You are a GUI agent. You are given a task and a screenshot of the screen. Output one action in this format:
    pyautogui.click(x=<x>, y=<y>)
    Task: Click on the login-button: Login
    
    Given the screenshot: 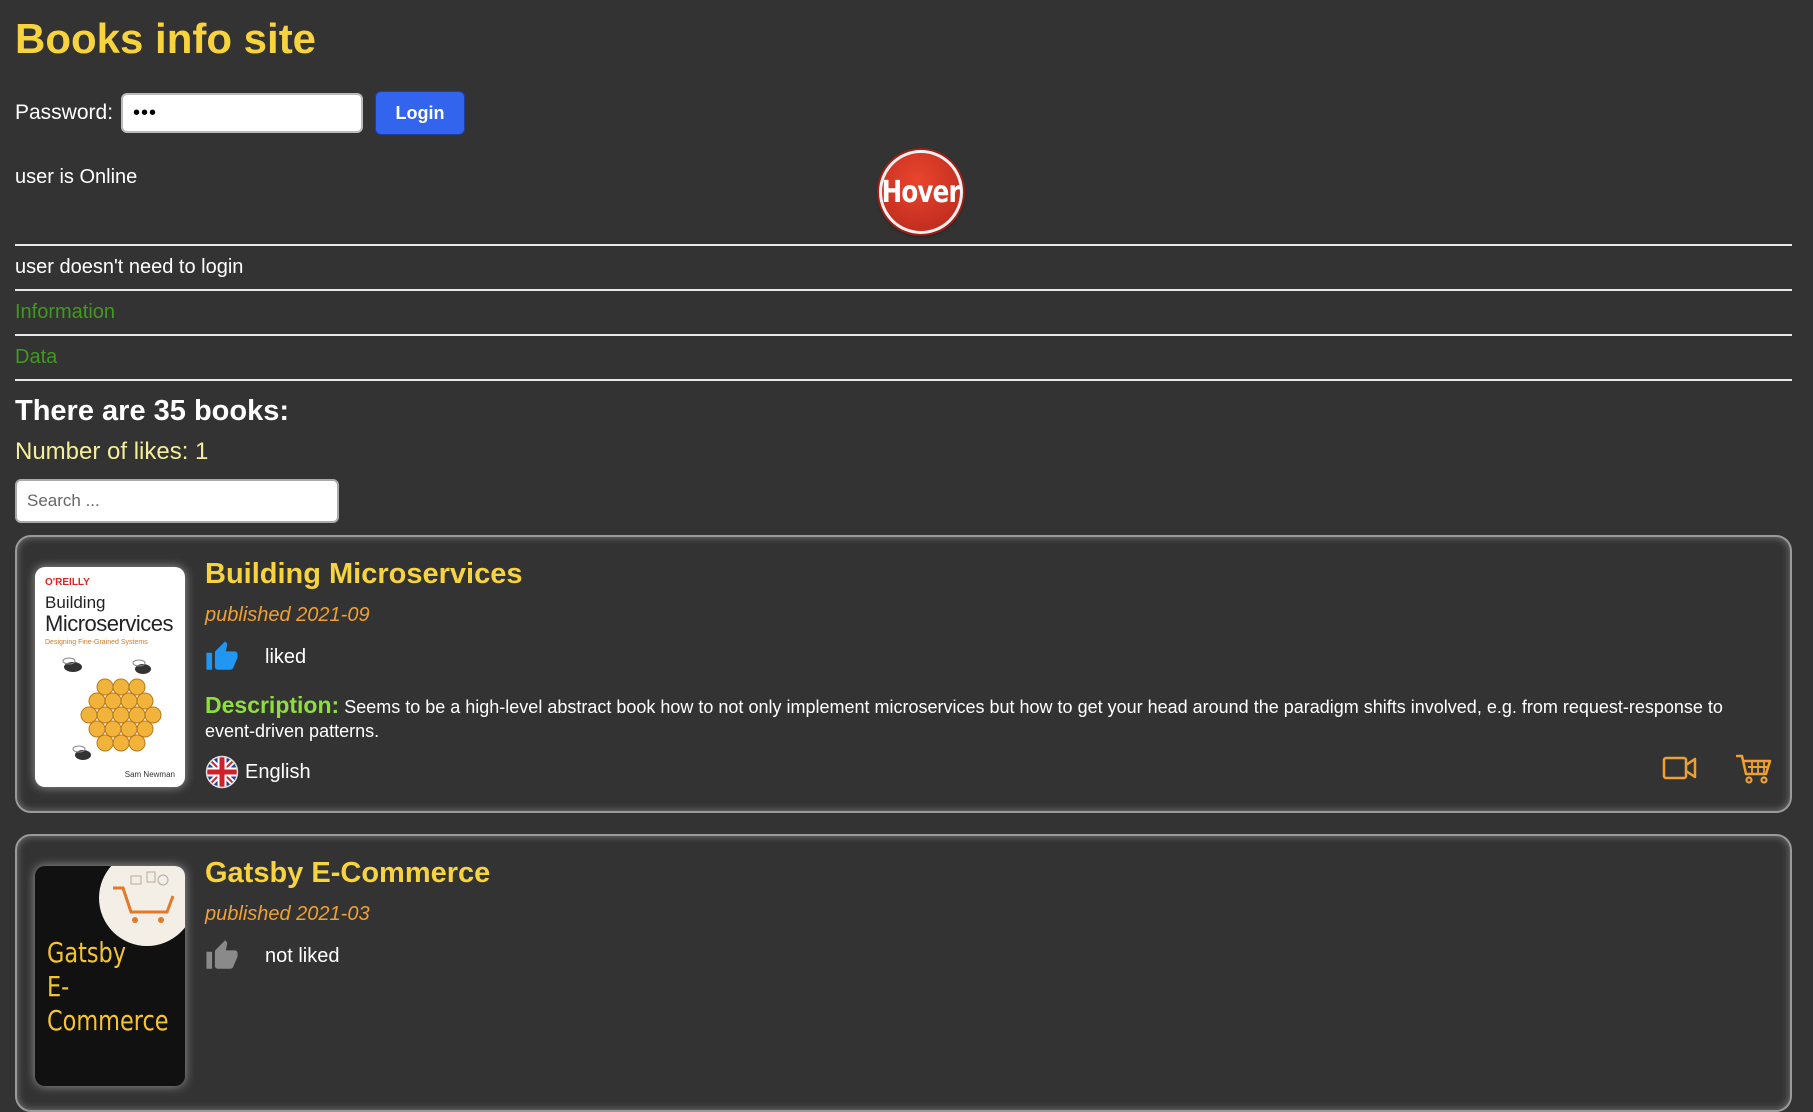 What is the action you would take?
    pyautogui.click(x=420, y=113)
    